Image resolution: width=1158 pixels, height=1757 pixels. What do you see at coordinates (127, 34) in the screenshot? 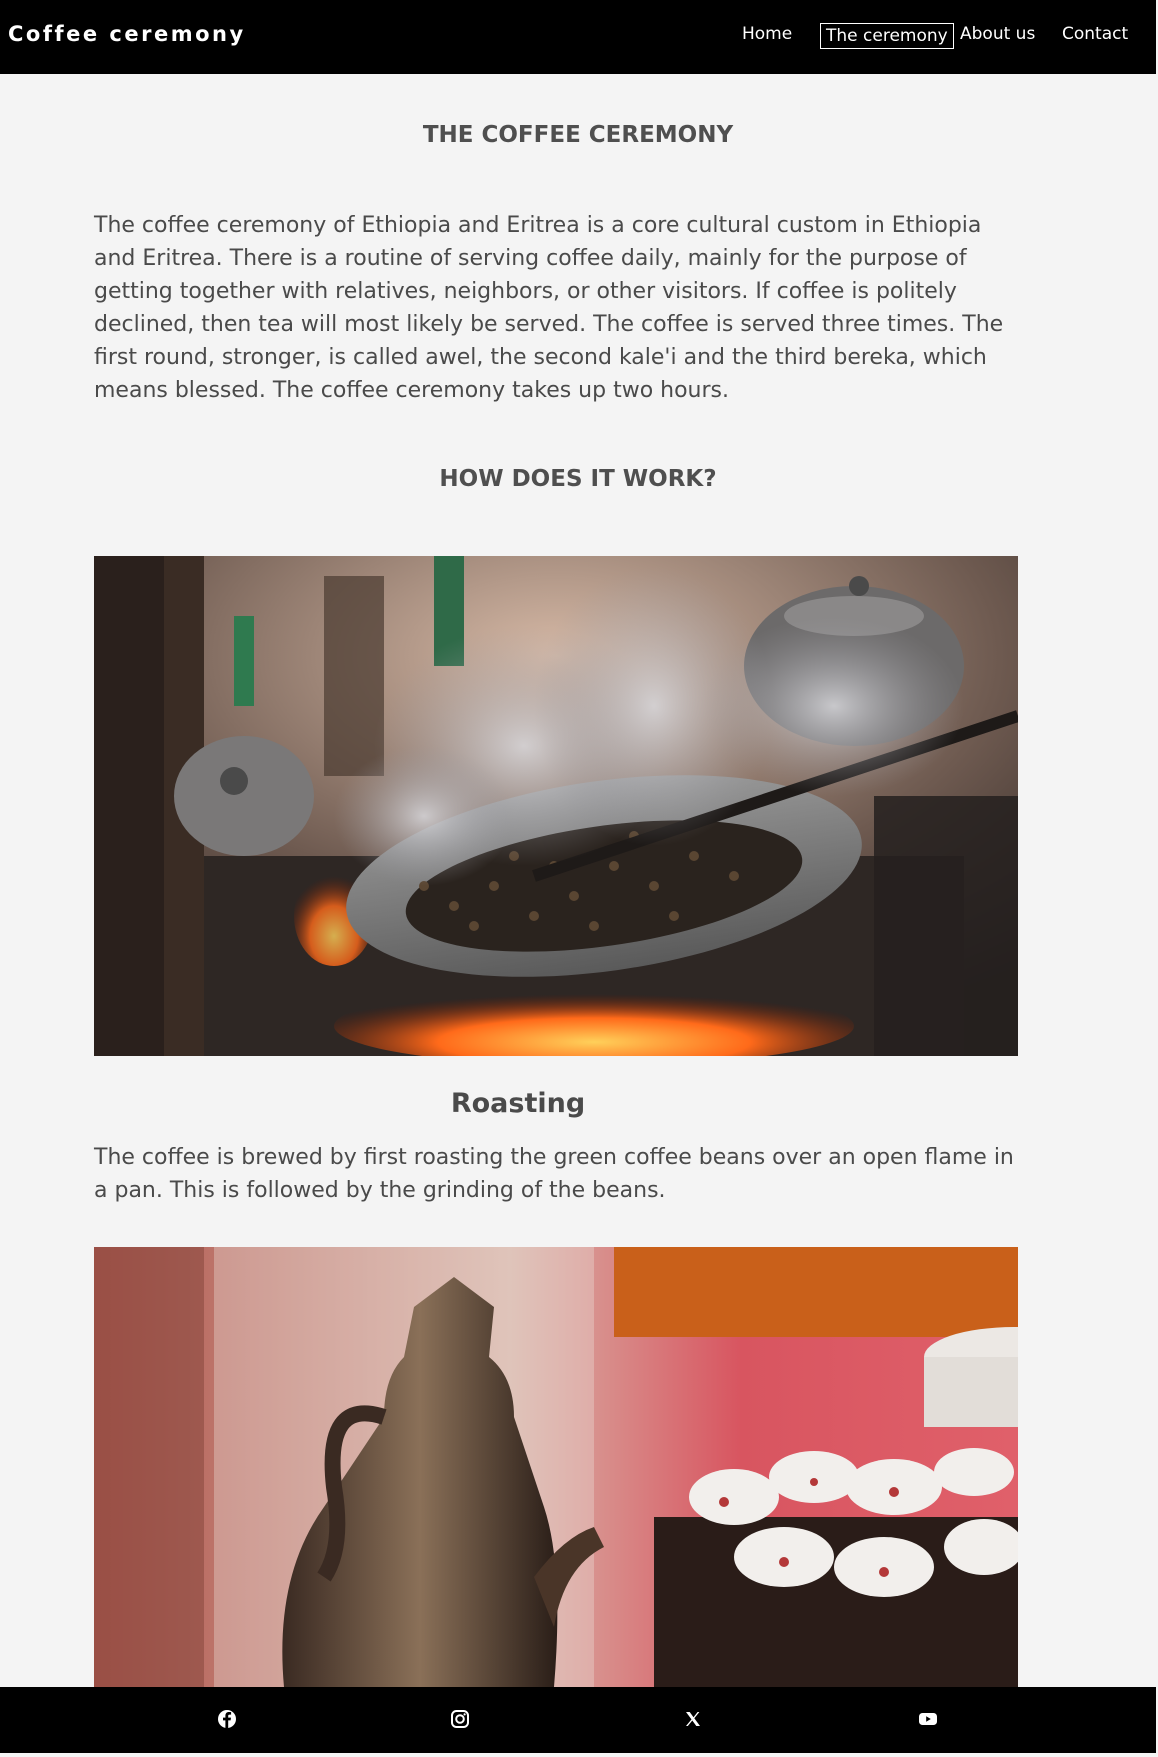
I see `brand-logo: Coffee ceremony` at bounding box center [127, 34].